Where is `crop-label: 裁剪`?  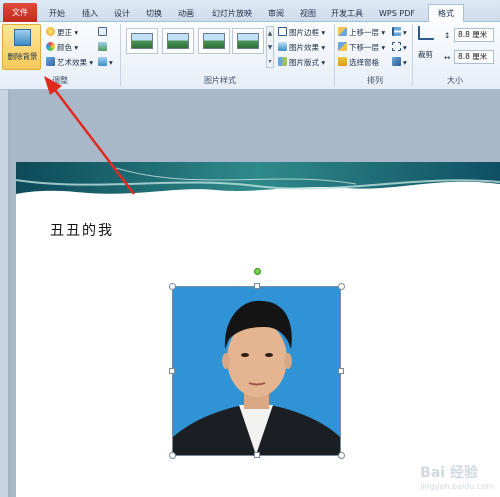 crop-label: 裁剪 is located at coordinates (425, 54).